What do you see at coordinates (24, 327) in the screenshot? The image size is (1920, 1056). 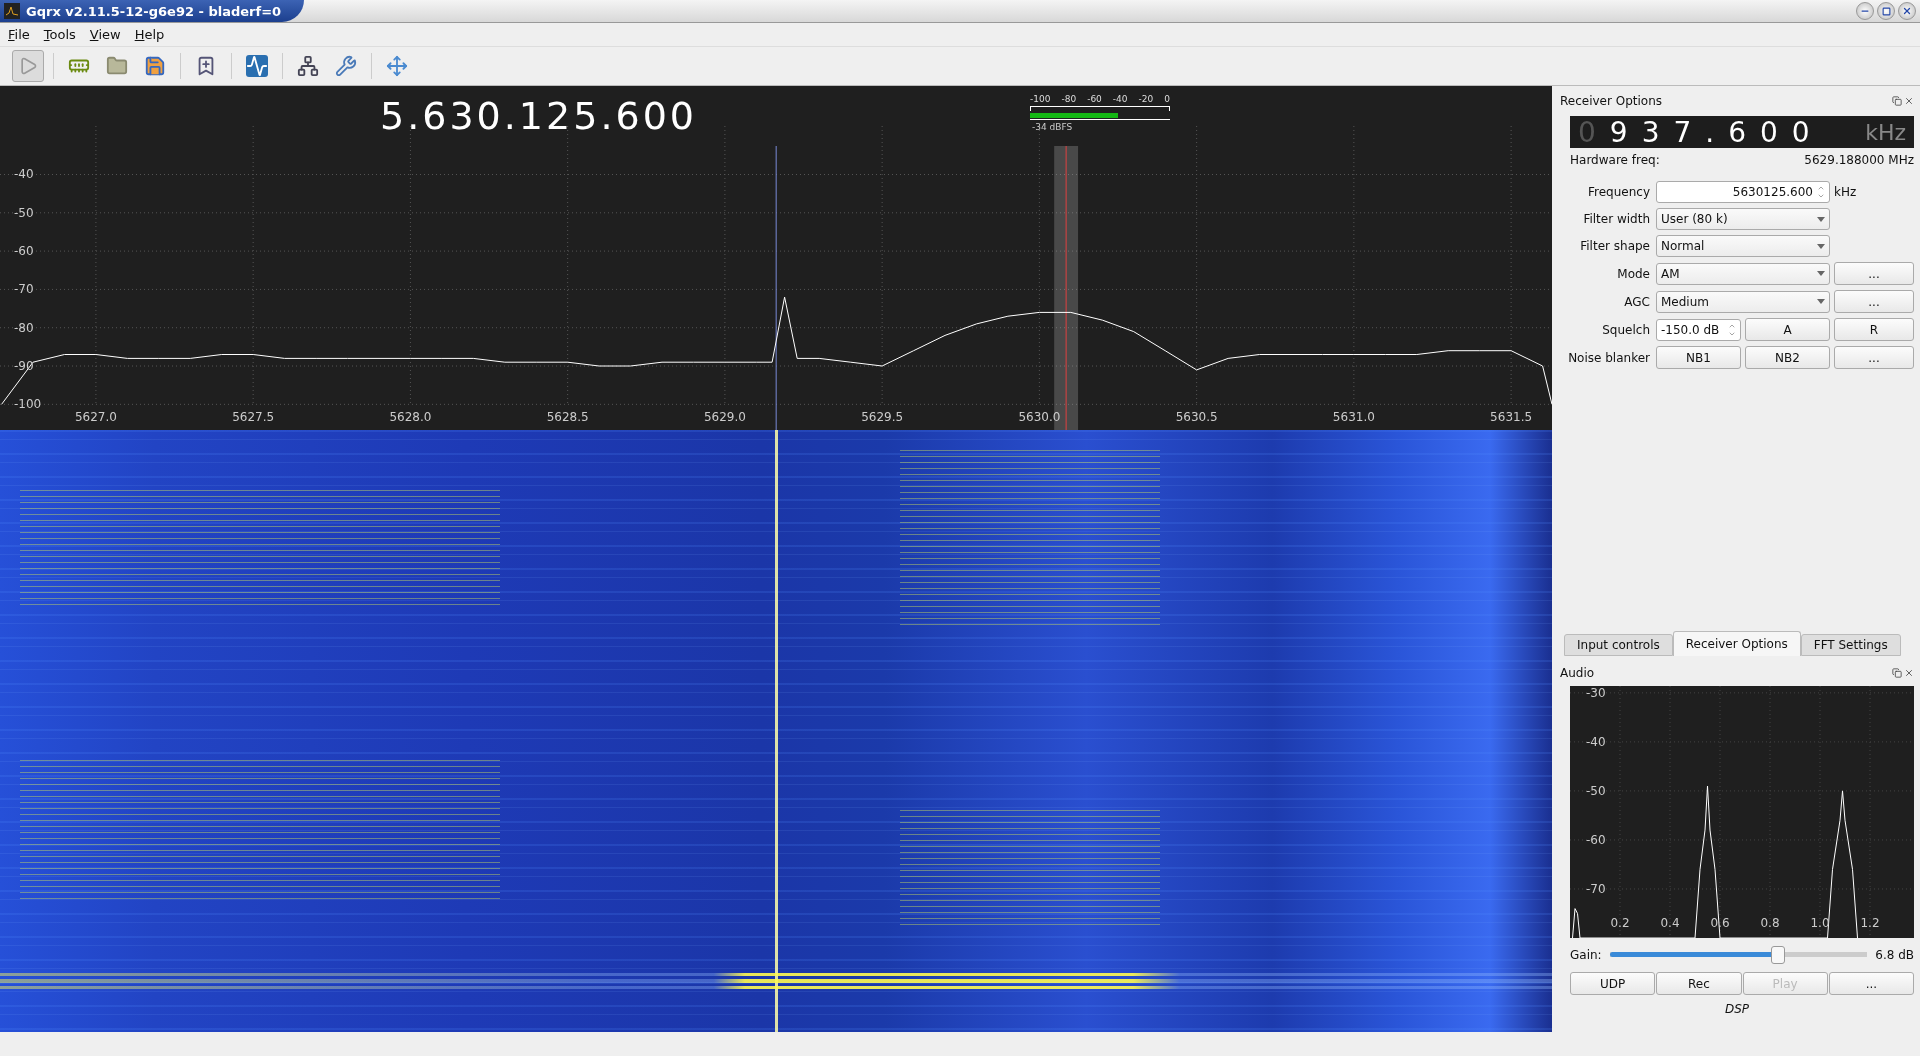 I see `axis-label: -80` at bounding box center [24, 327].